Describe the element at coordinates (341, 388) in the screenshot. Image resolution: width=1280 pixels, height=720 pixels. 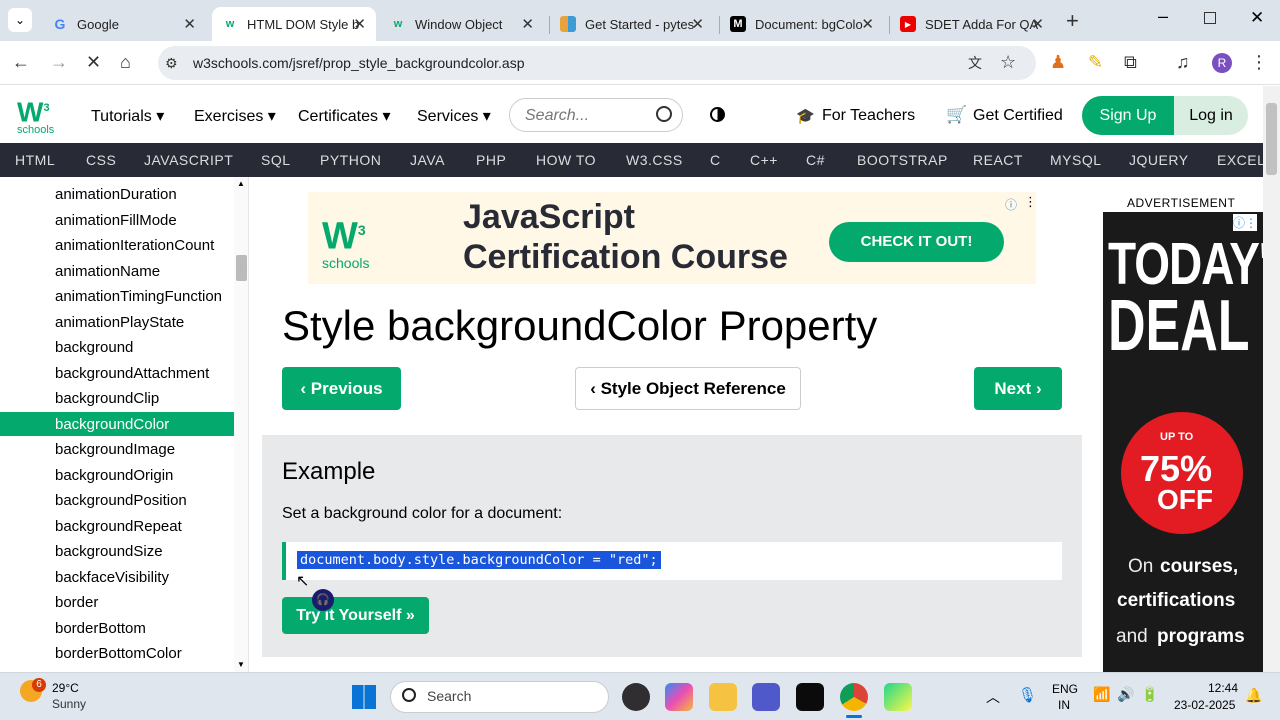
I see `previous-button: ‹ Previous` at that location.